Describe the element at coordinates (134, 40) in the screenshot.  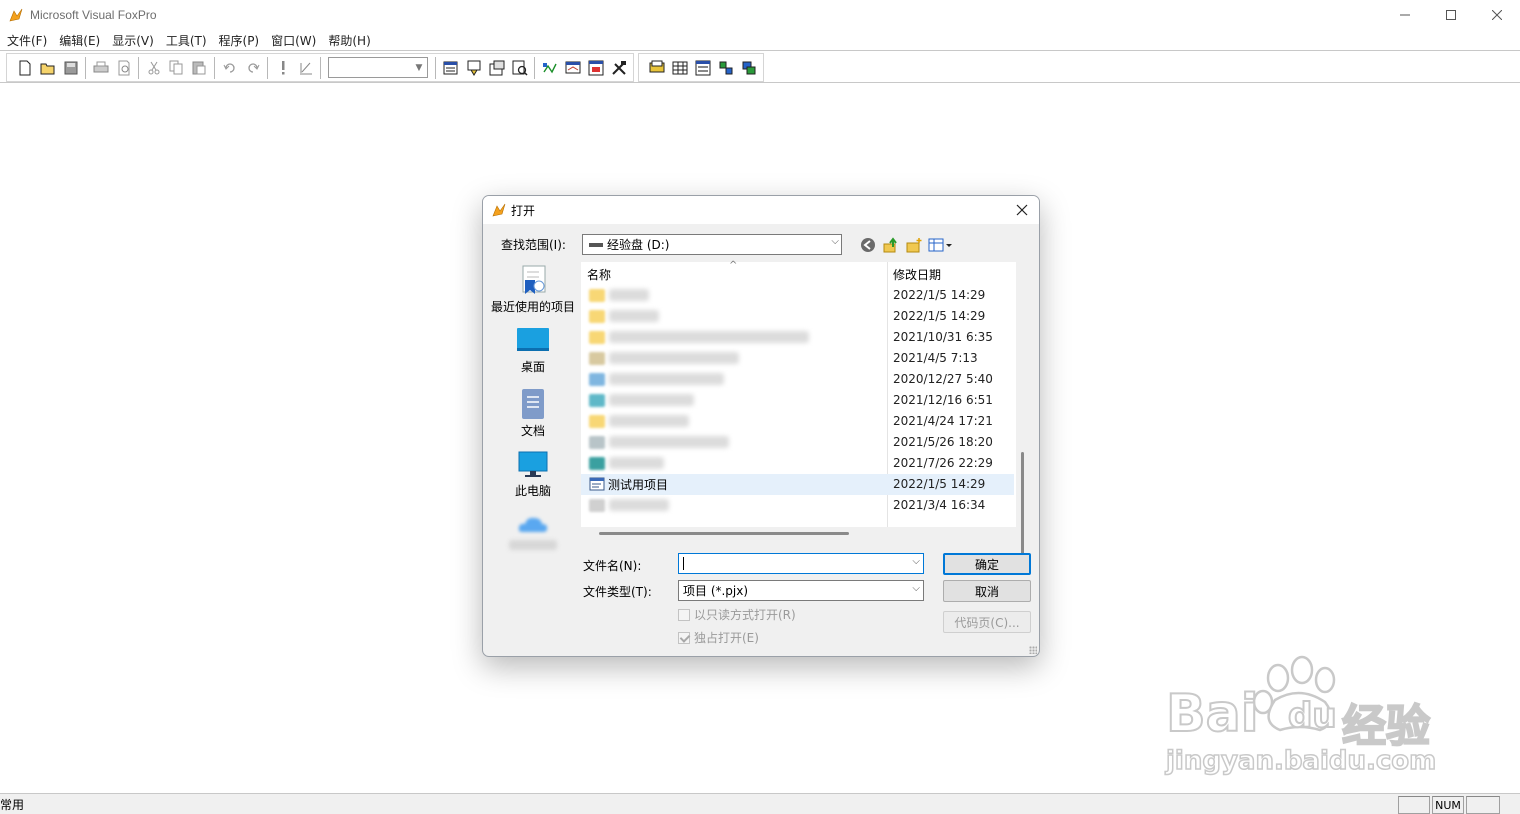
I see `menu-view: 显示(V)` at that location.